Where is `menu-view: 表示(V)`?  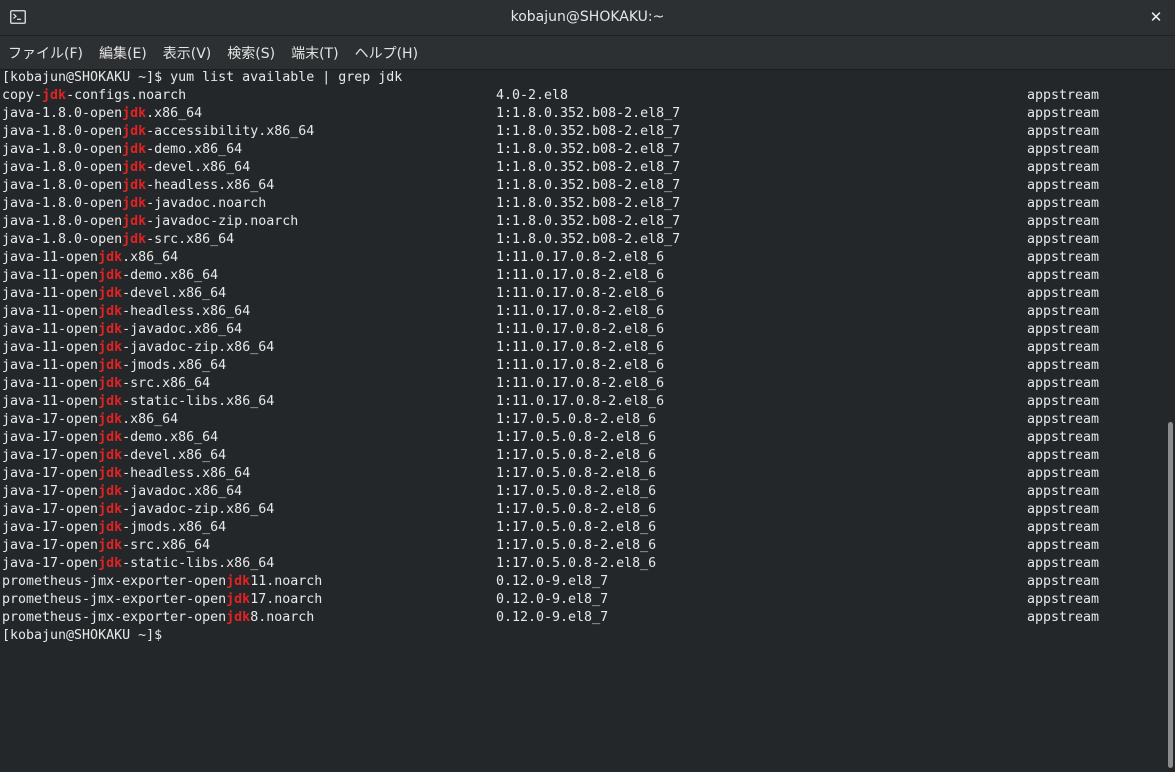
menu-view: 表示(V) is located at coordinates (187, 53).